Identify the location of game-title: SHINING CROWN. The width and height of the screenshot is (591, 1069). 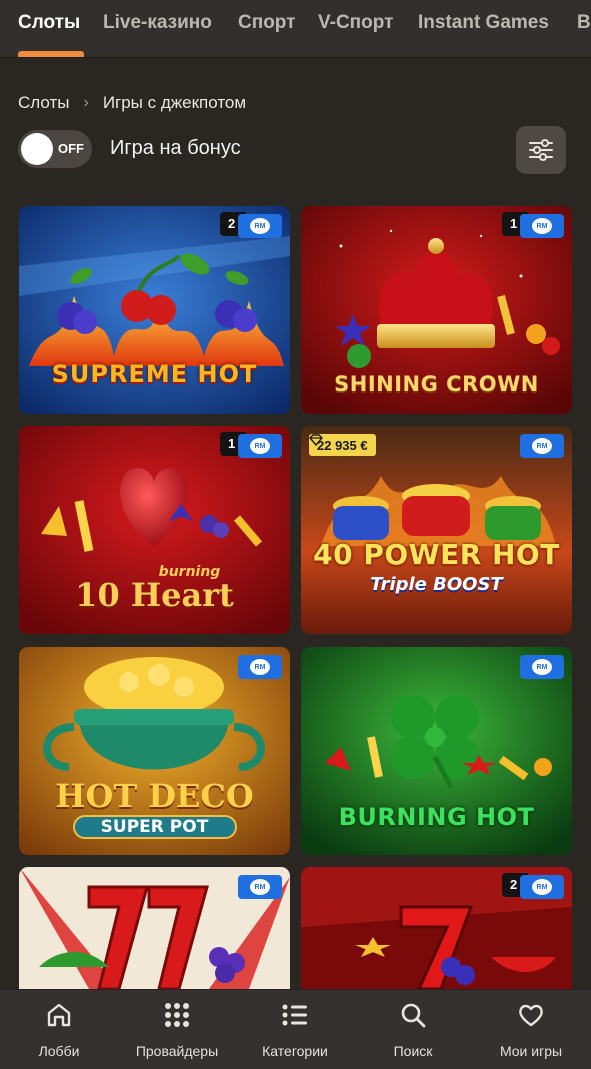
(436, 384).